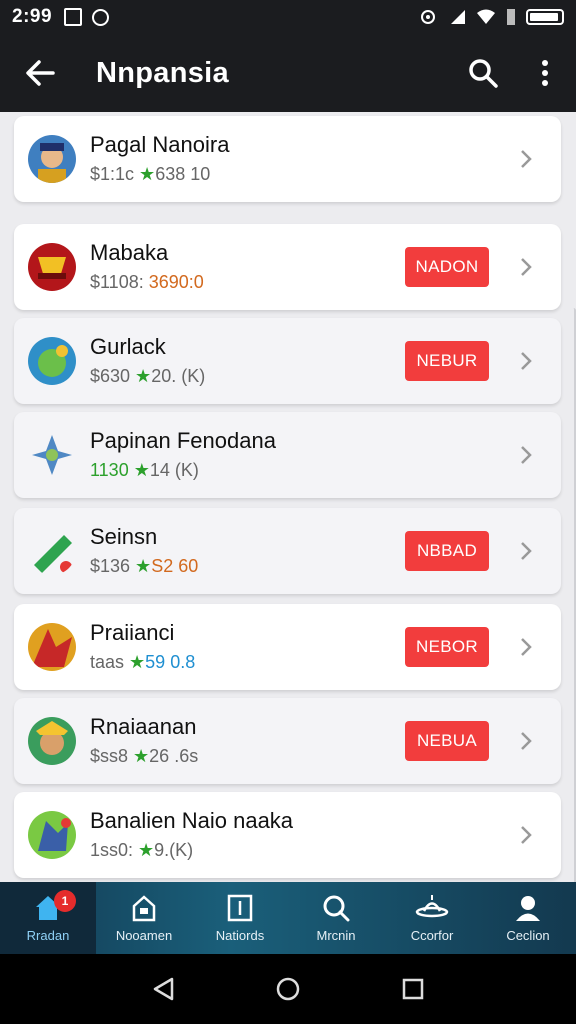 Image resolution: width=576 pixels, height=1024 pixels. What do you see at coordinates (247, 267) in the screenshot?
I see `app-info: Mabaka $1108: 3690:0` at bounding box center [247, 267].